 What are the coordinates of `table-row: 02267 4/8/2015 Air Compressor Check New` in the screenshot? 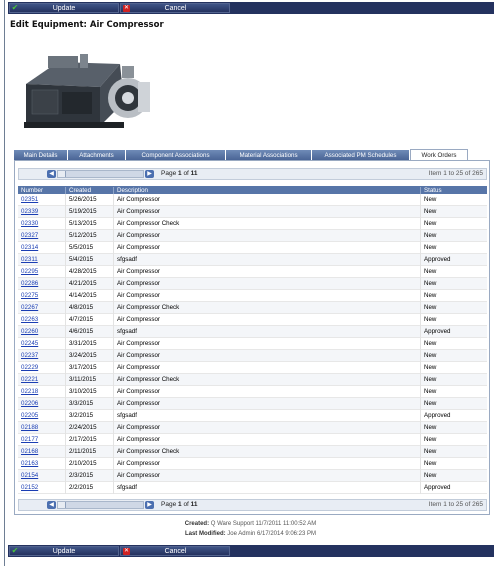 It's located at (252, 307).